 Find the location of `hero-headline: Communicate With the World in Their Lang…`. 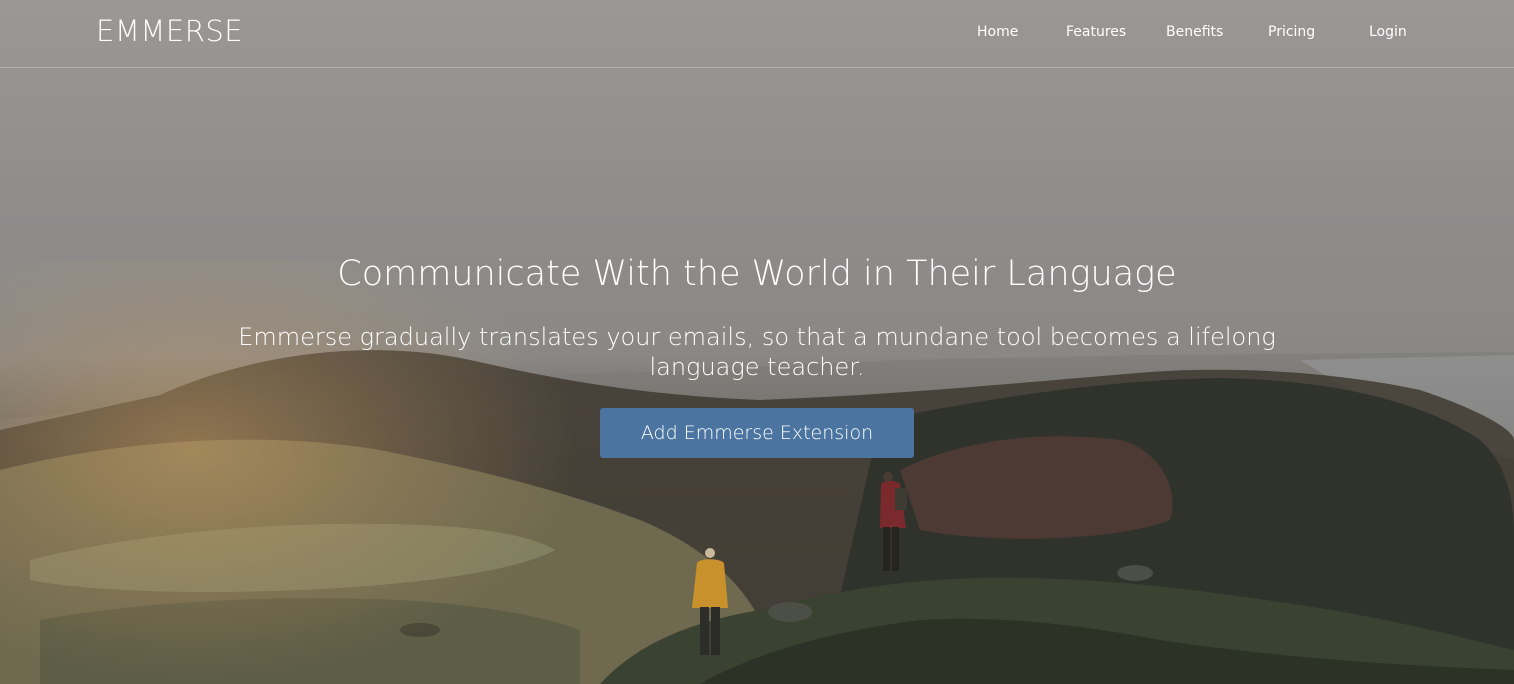

hero-headline: Communicate With the World in Their Lang… is located at coordinates (757, 274).